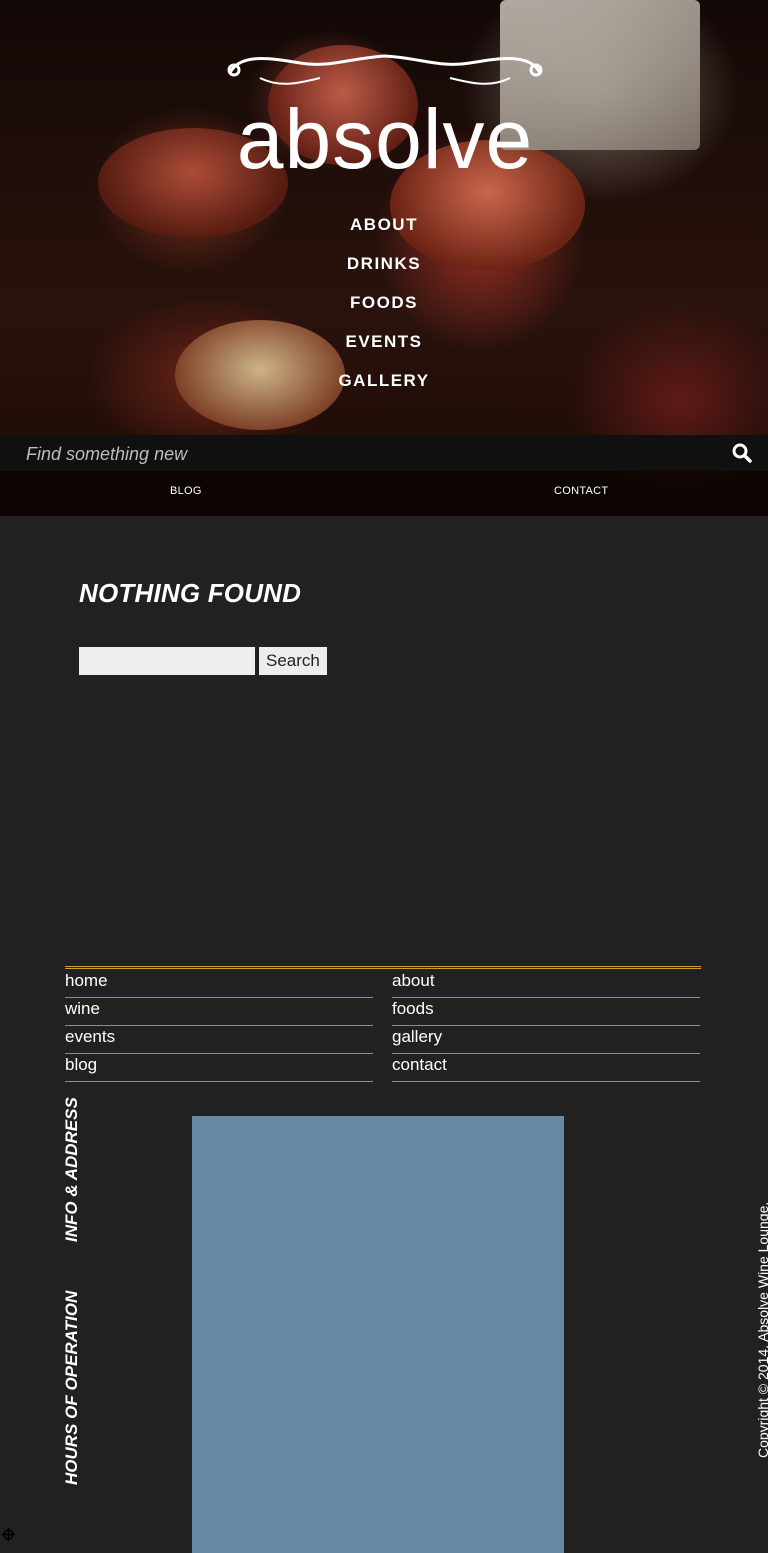  I want to click on footer-link-contact: contact, so click(546, 1068).